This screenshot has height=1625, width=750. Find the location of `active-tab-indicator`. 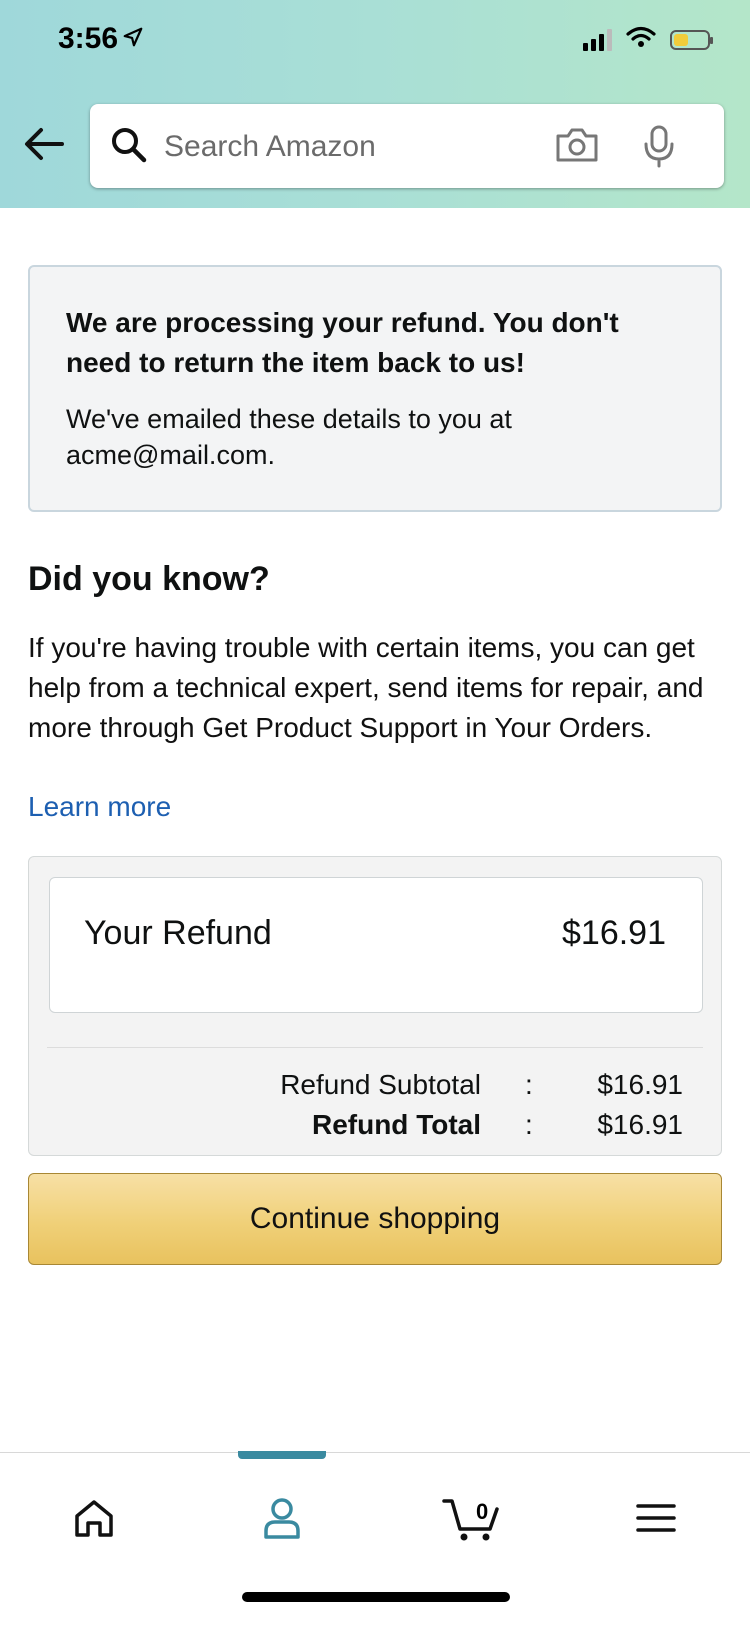

active-tab-indicator is located at coordinates (282, 1455).